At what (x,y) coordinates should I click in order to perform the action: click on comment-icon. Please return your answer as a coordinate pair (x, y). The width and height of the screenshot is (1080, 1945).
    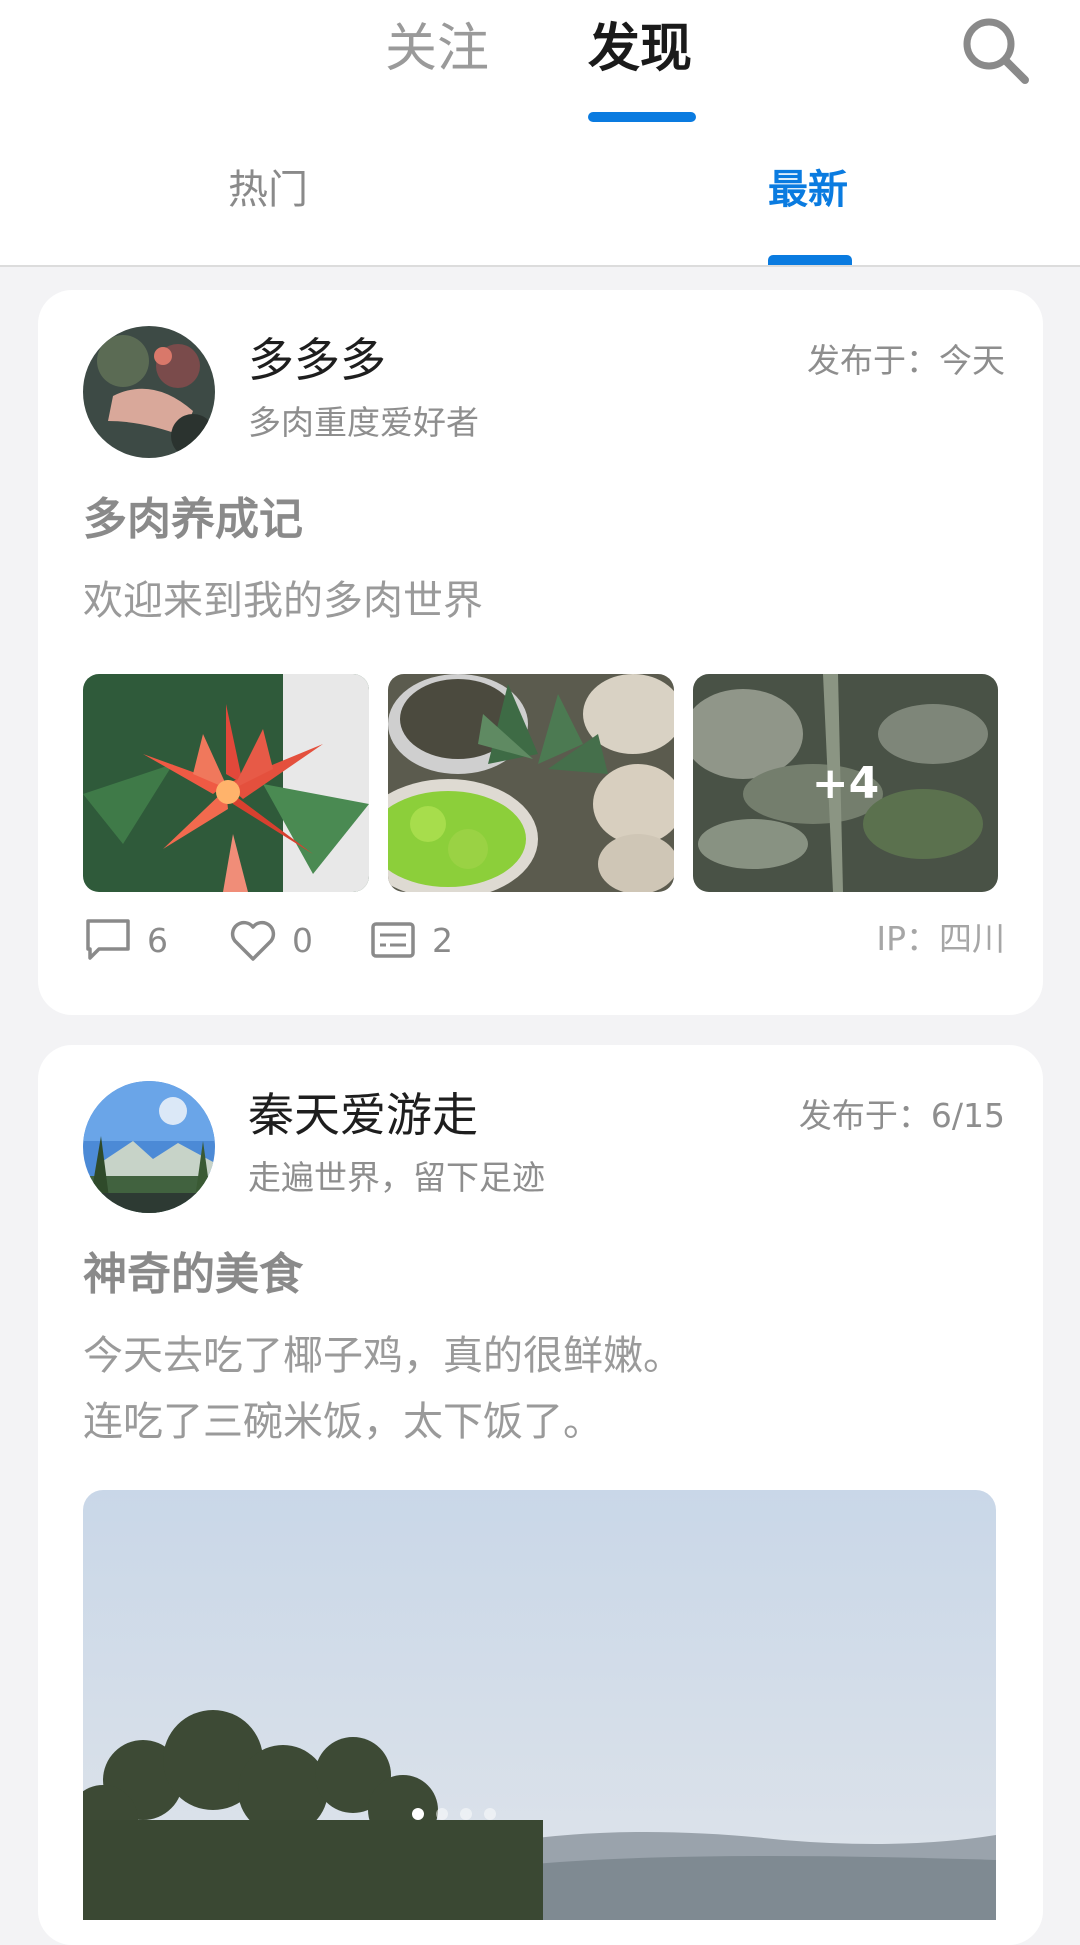
    Looking at the image, I should click on (108, 939).